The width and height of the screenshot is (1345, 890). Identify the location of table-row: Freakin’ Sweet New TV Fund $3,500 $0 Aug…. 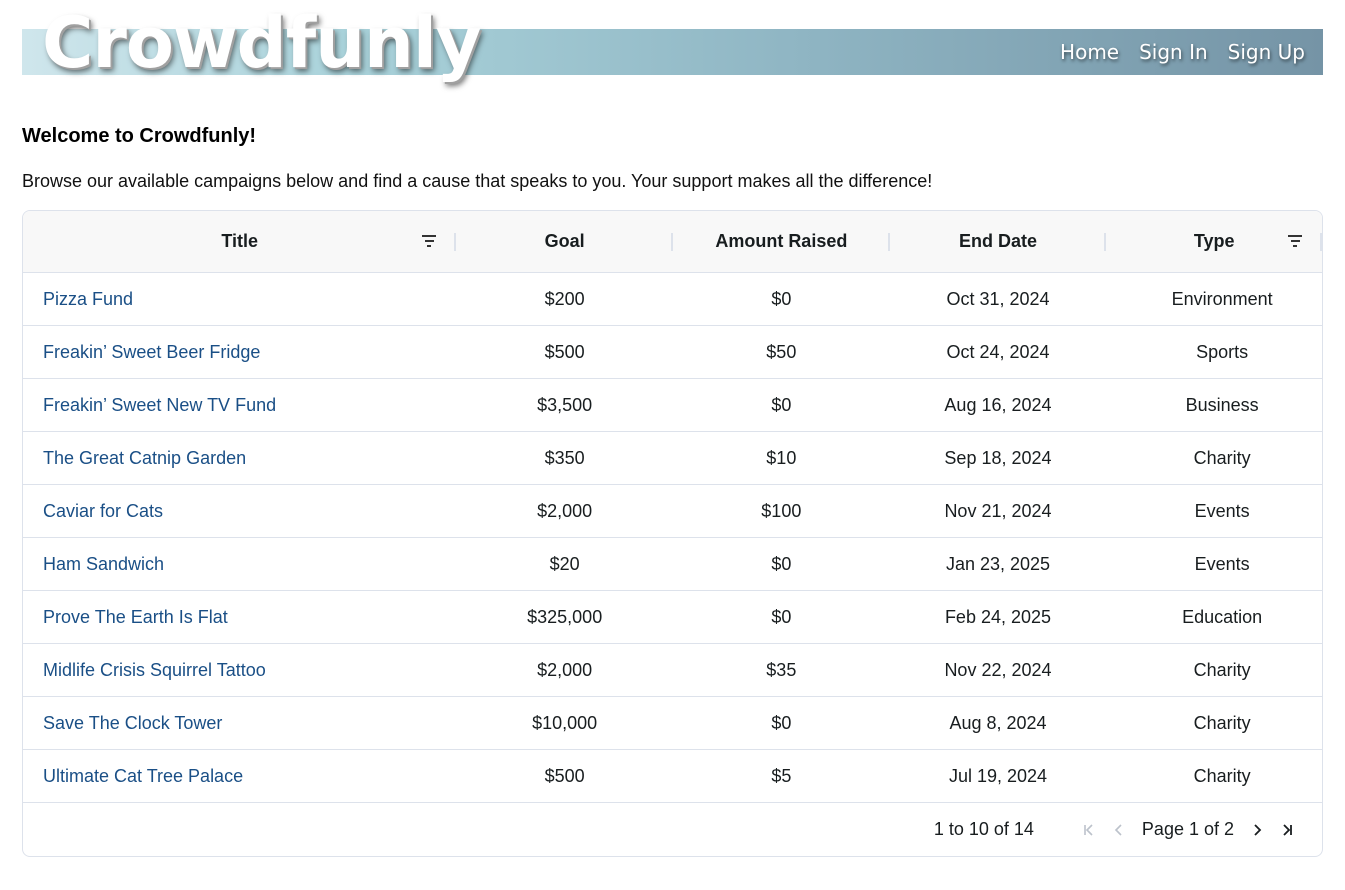
(672, 405).